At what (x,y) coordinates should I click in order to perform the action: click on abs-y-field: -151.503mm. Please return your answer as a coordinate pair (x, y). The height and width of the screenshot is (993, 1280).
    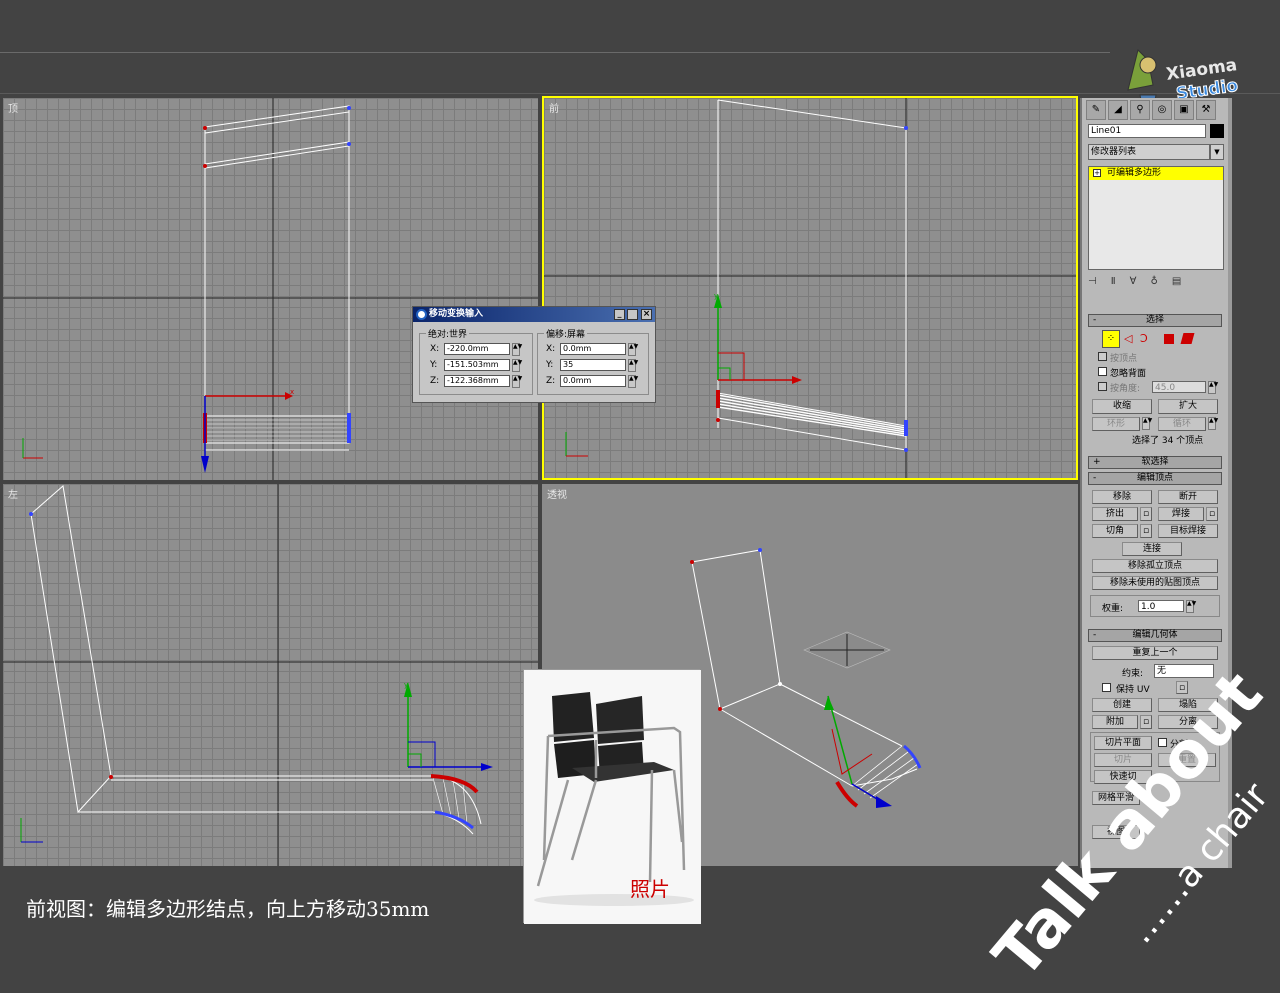
    Looking at the image, I should click on (477, 365).